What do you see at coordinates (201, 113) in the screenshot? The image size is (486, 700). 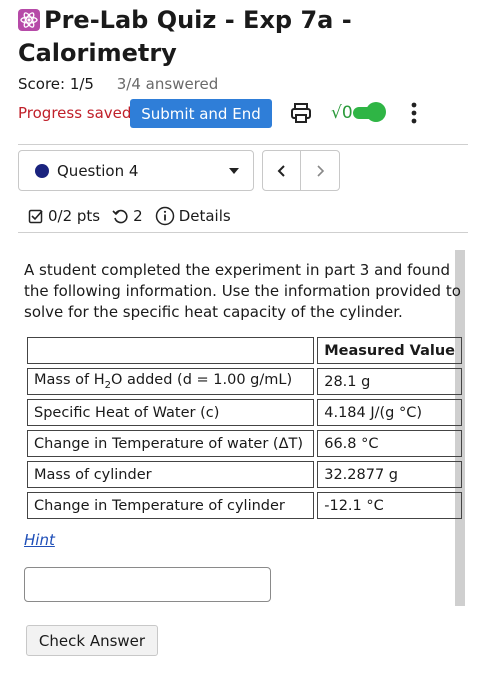 I see `submit-and-end-button: Submit and End` at bounding box center [201, 113].